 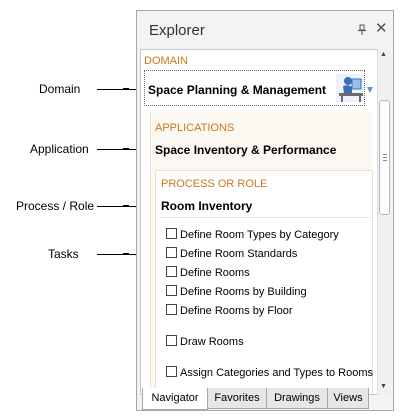 What do you see at coordinates (236, 311) in the screenshot?
I see `task-label: Define Rooms by Floor` at bounding box center [236, 311].